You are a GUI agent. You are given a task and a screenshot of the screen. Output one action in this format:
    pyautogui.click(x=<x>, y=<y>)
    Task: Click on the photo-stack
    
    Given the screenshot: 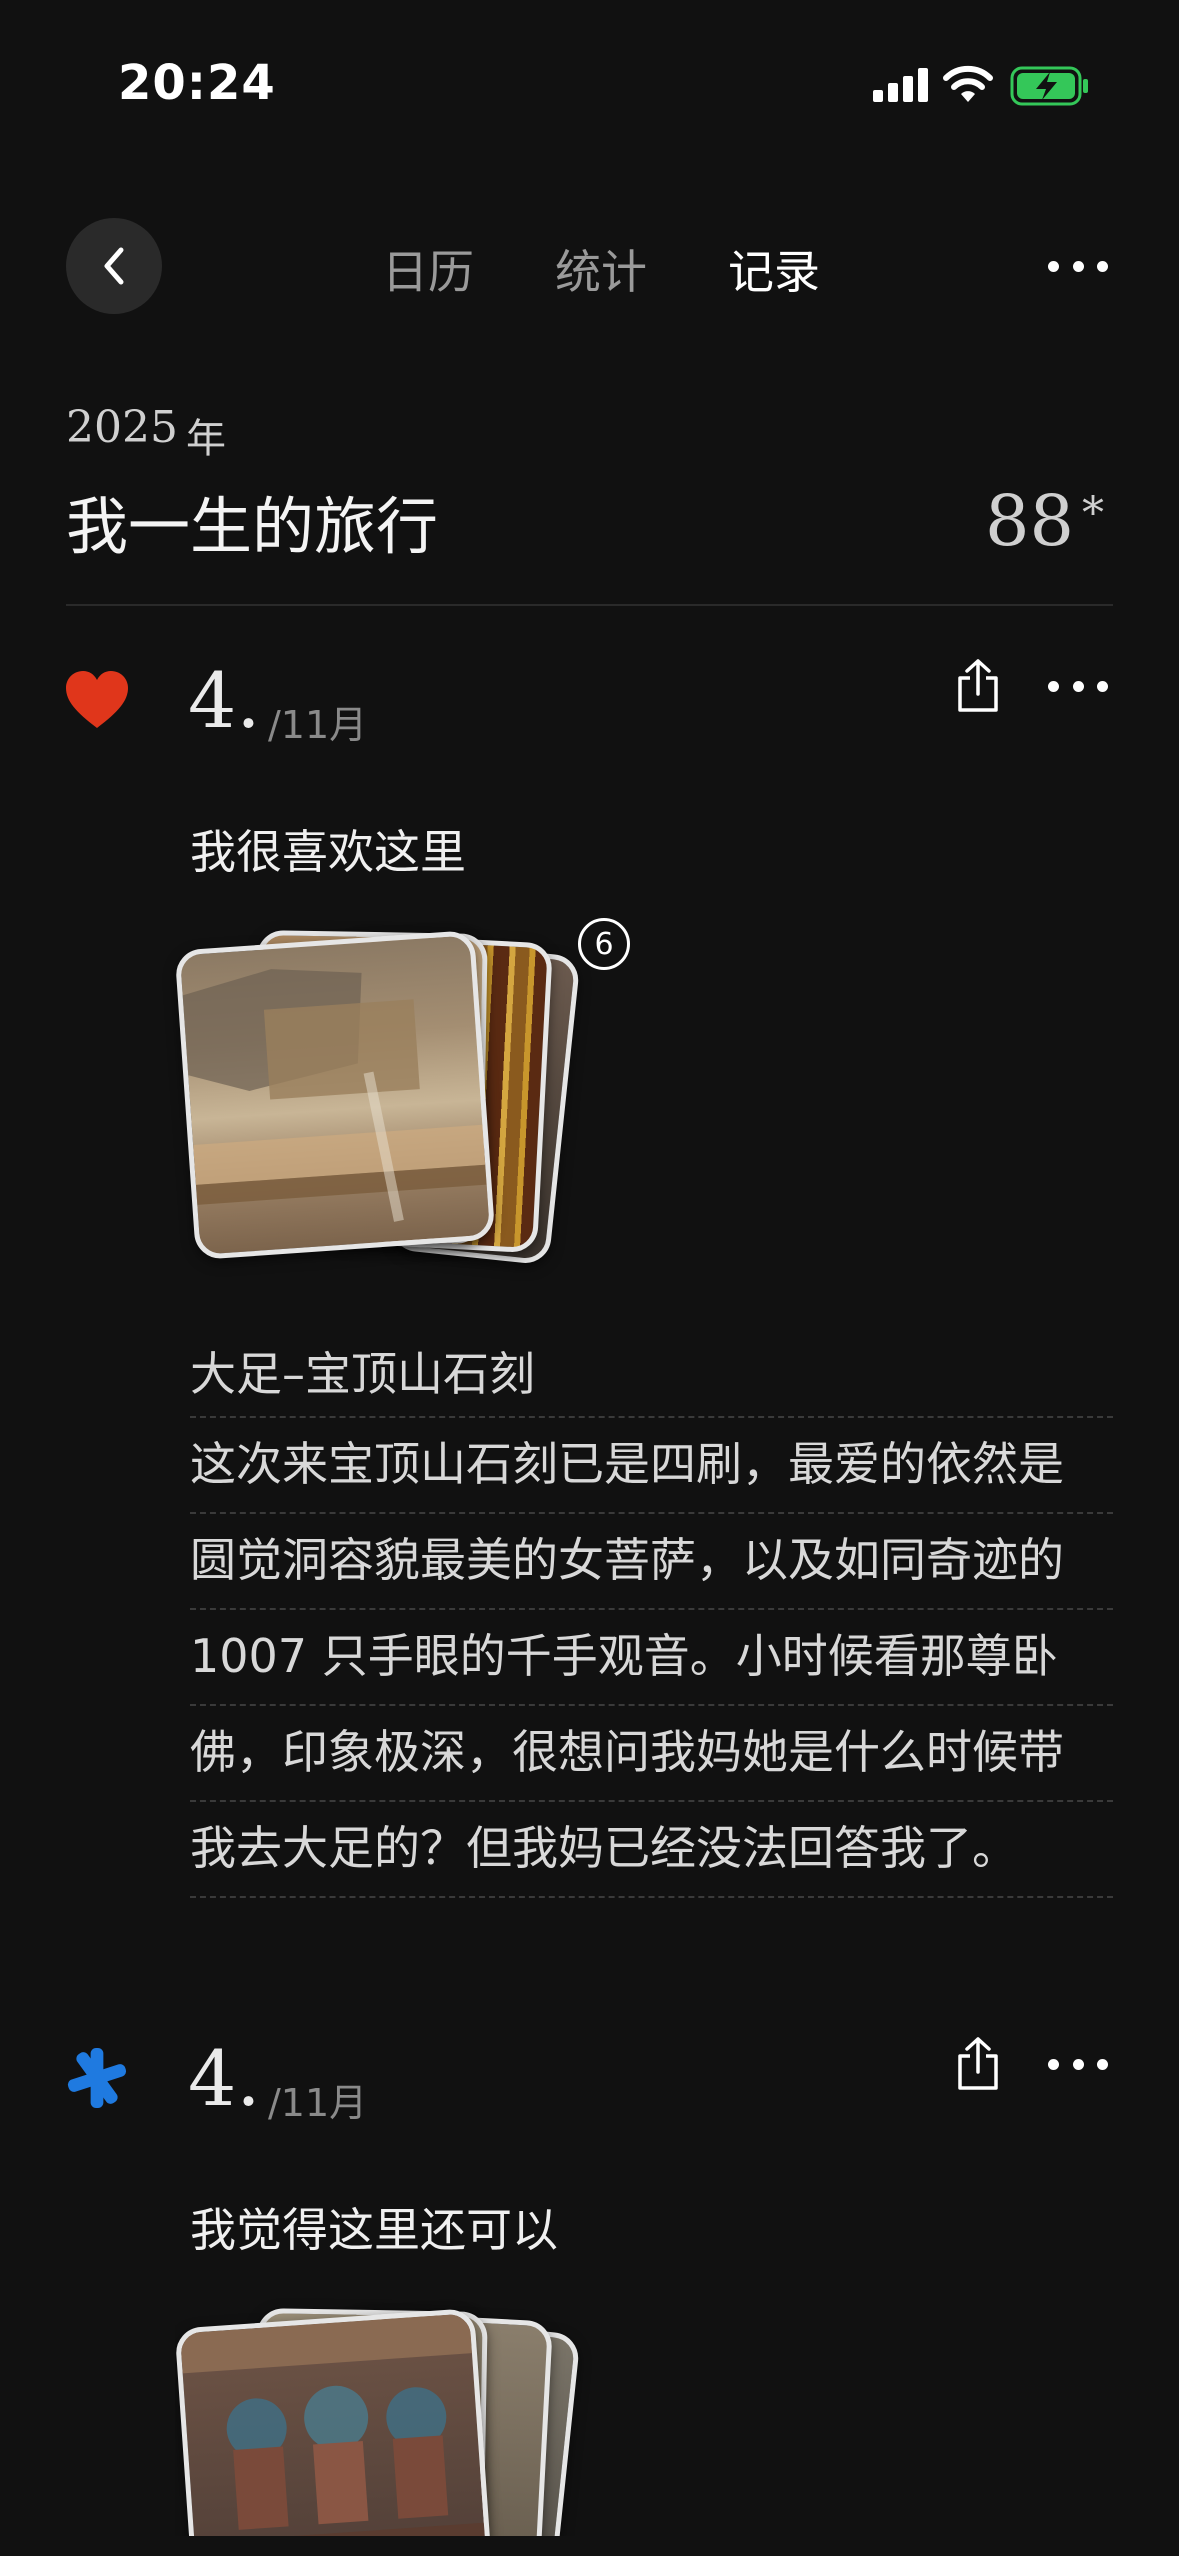 What is the action you would take?
    pyautogui.click(x=405, y=2416)
    